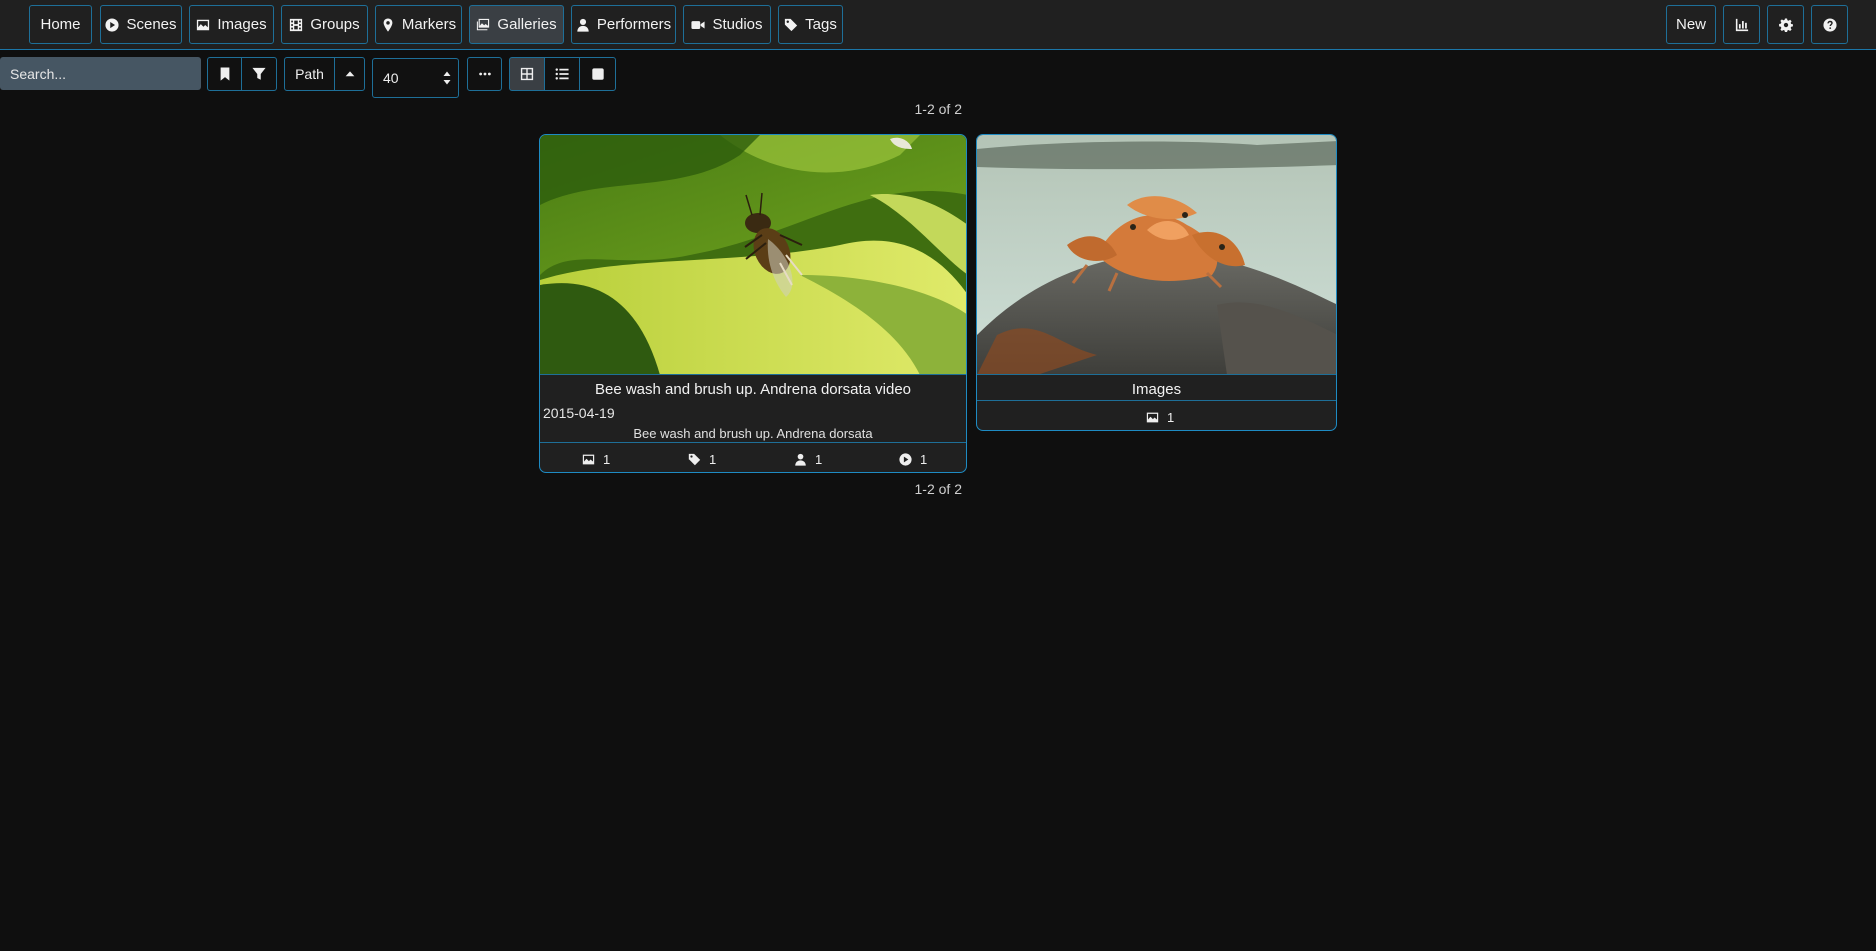 The image size is (1876, 951). I want to click on nav-home-label: Home, so click(60, 24).